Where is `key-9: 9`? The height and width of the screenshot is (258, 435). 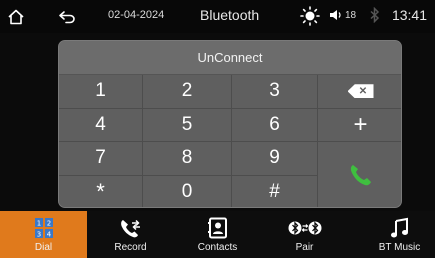 key-9: 9 is located at coordinates (275, 159).